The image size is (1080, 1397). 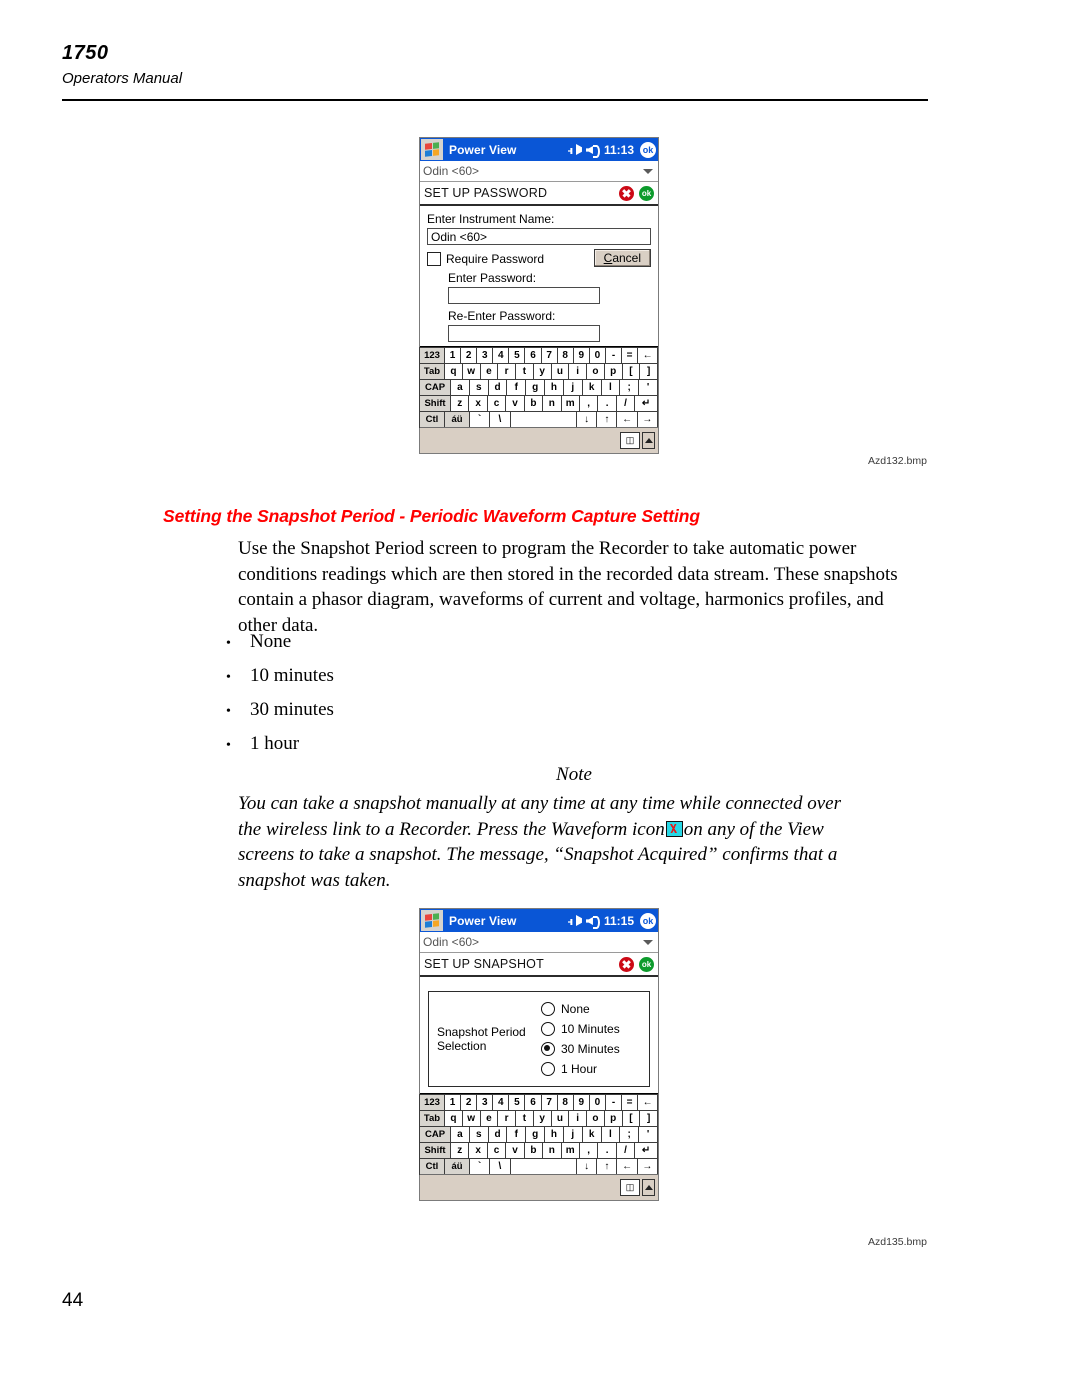 I want to click on key-8: 8, so click(x=565, y=1102).